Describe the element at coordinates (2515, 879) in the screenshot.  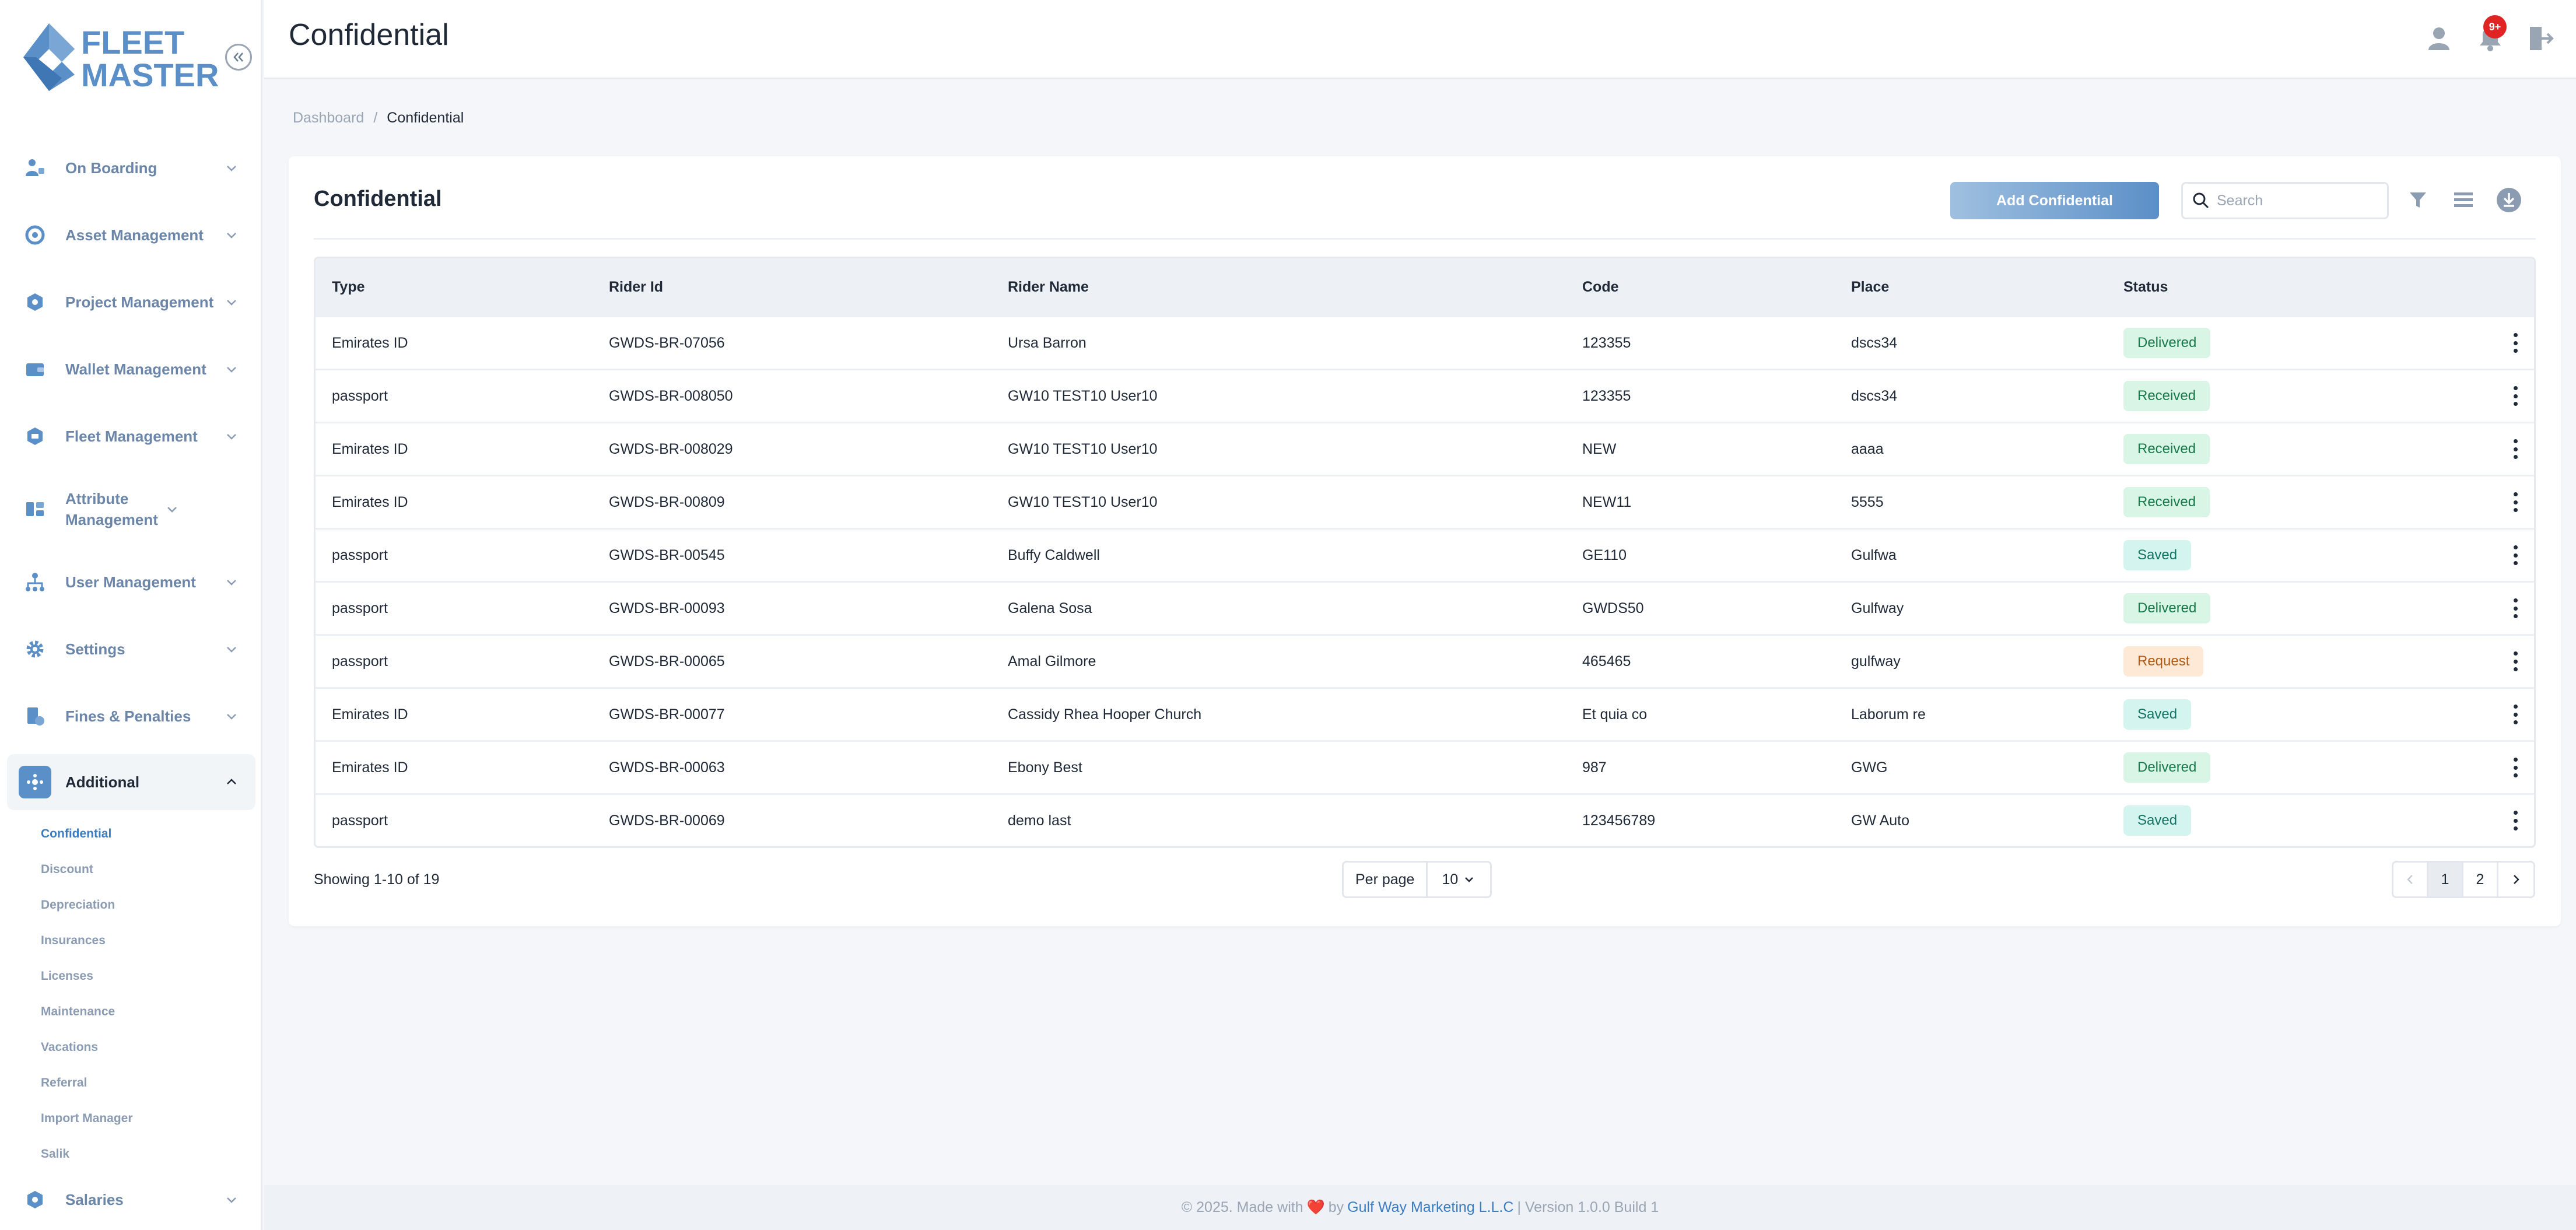
I see `next-page-button` at that location.